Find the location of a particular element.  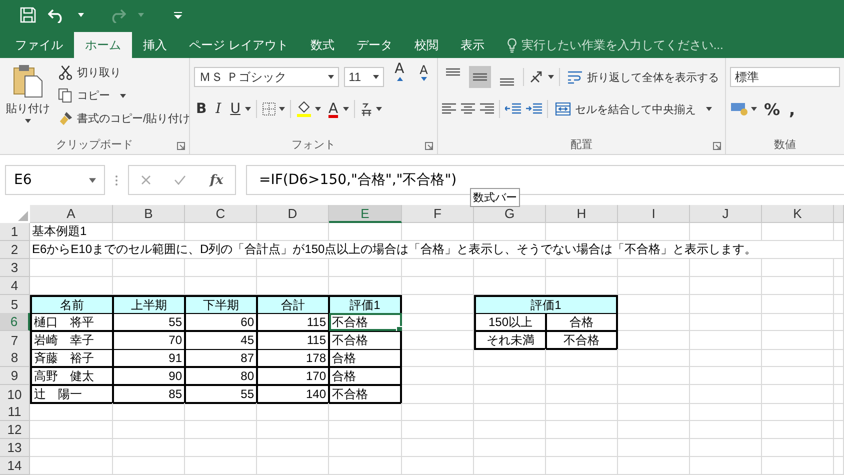

cell: 上半期 is located at coordinates (149, 304).